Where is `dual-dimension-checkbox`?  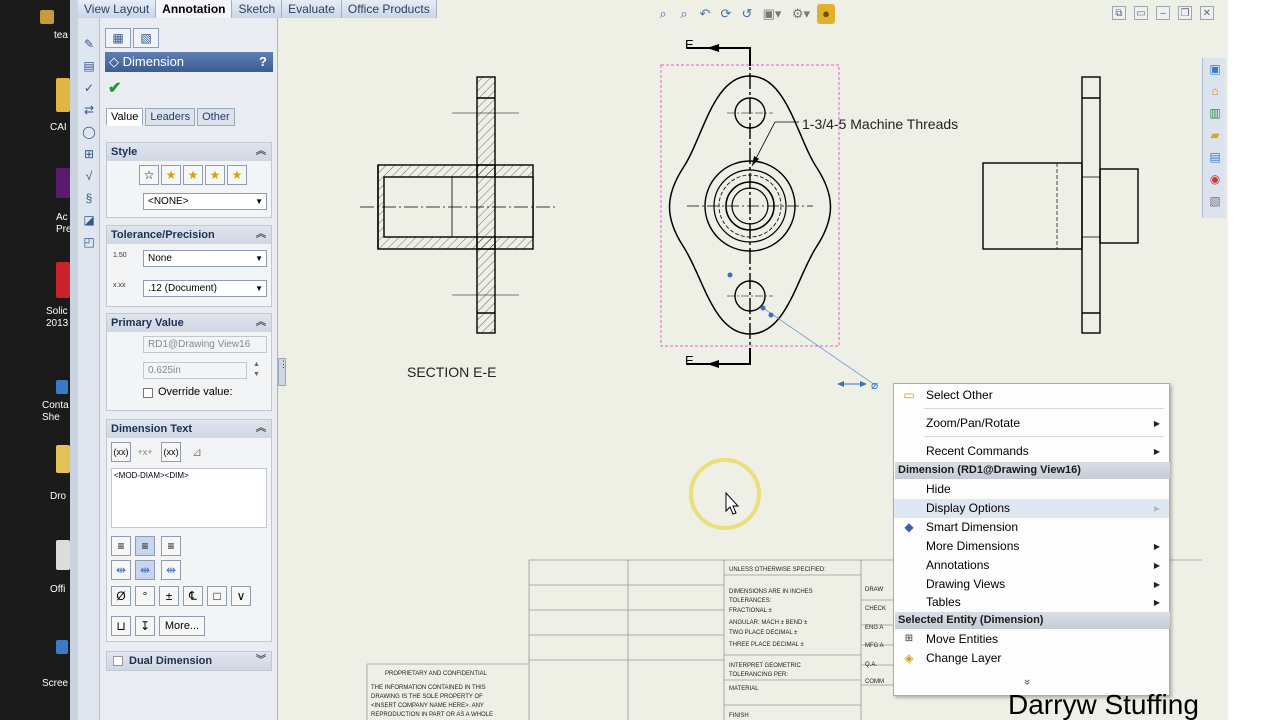
dual-dimension-checkbox is located at coordinates (118, 661).